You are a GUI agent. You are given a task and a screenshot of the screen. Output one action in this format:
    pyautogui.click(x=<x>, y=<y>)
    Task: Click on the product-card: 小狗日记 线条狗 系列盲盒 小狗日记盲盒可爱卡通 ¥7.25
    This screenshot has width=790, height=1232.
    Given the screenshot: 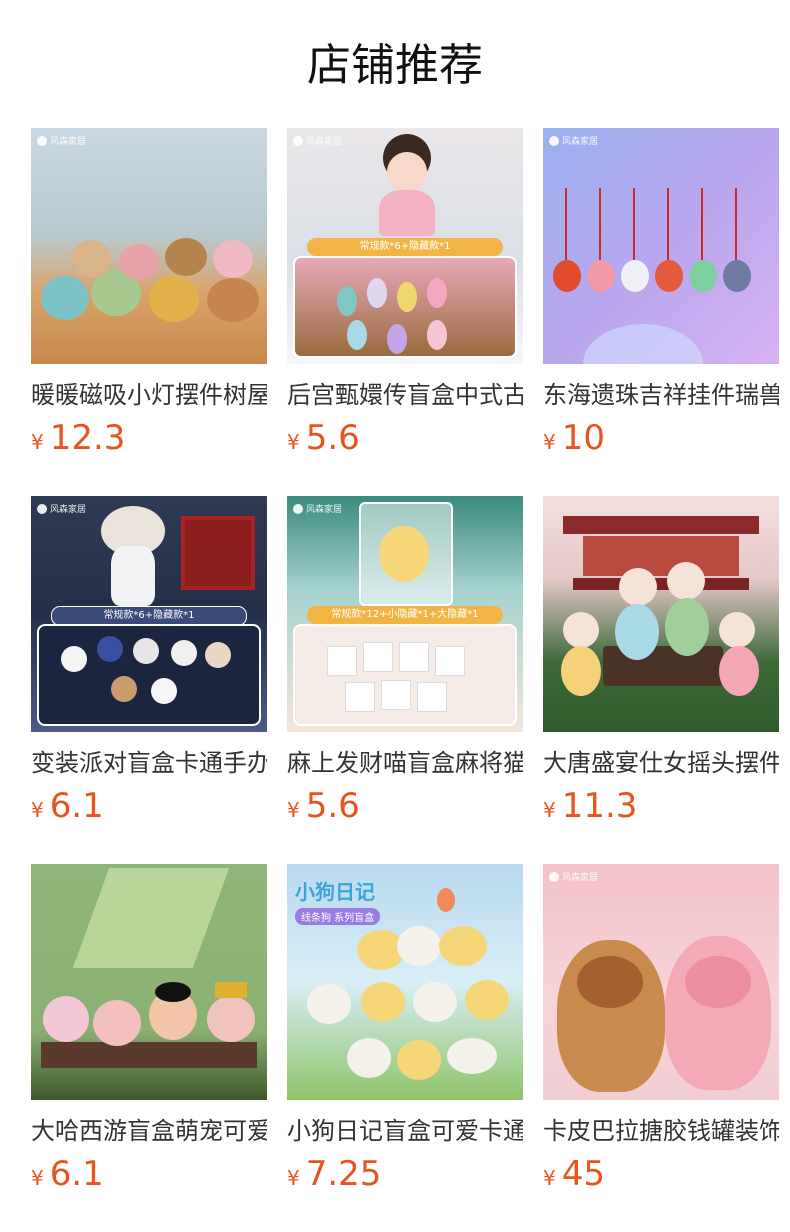 What is the action you would take?
    pyautogui.click(x=405, y=1048)
    